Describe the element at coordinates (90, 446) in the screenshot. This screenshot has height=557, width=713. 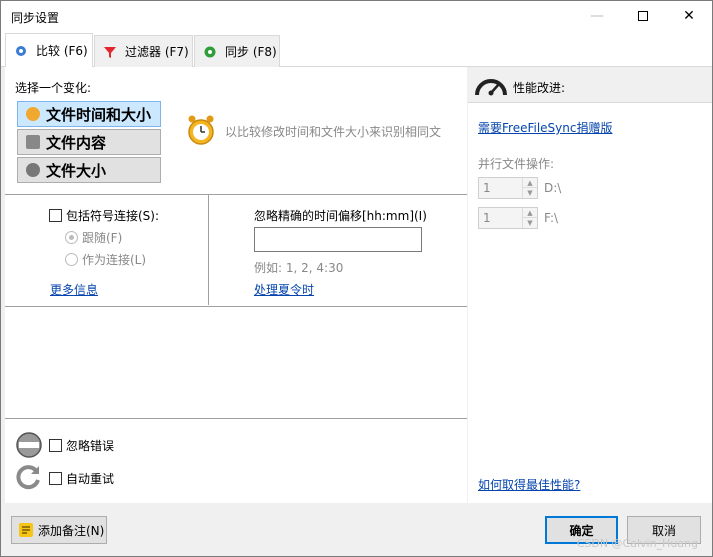
I see `ignore-errors-label: 忽略错误` at that location.